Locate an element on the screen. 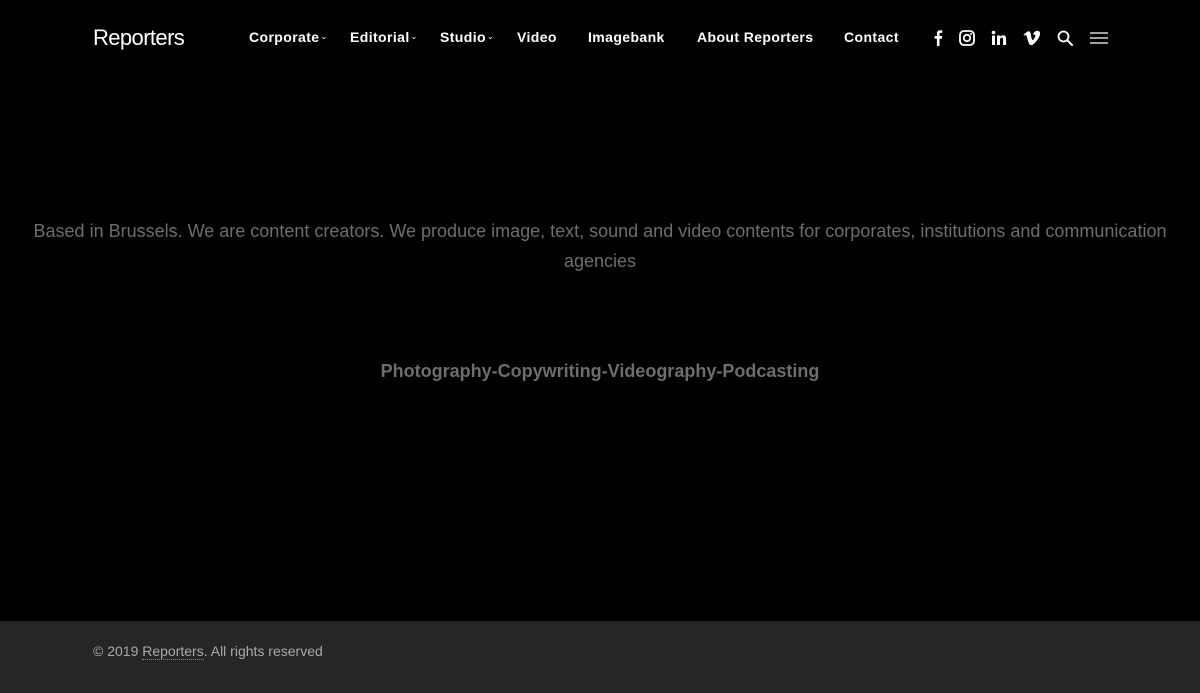 The height and width of the screenshot is (693, 1200). nav-item-editorial: Editorial⌄ is located at coordinates (384, 37).